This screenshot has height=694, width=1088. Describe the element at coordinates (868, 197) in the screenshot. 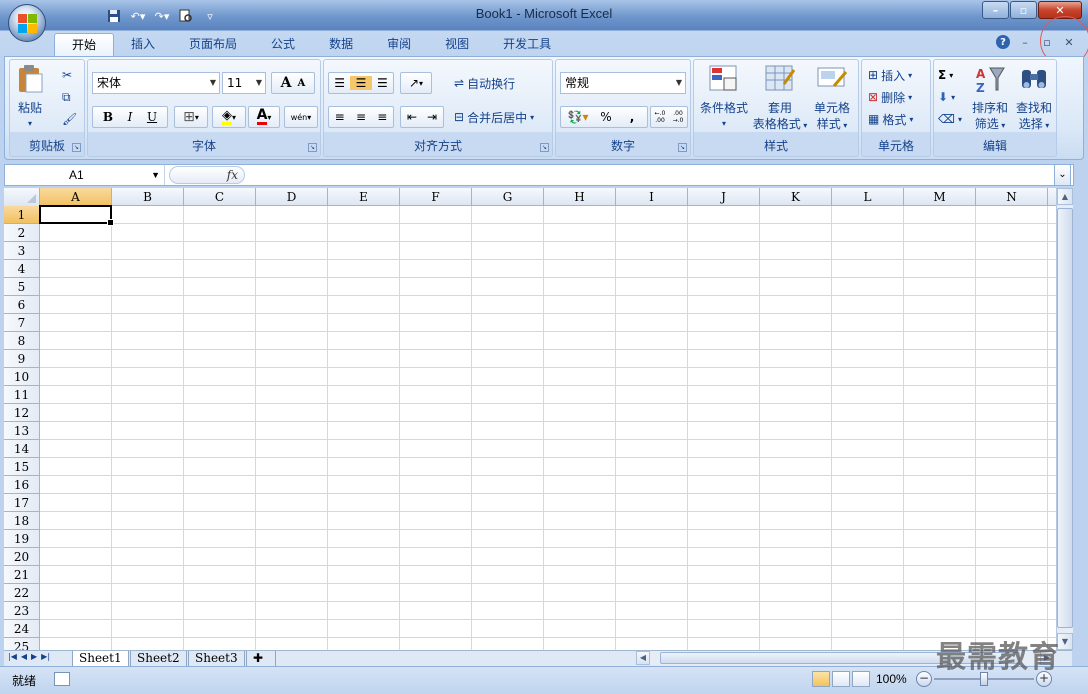

I see `column-header-l: L` at that location.